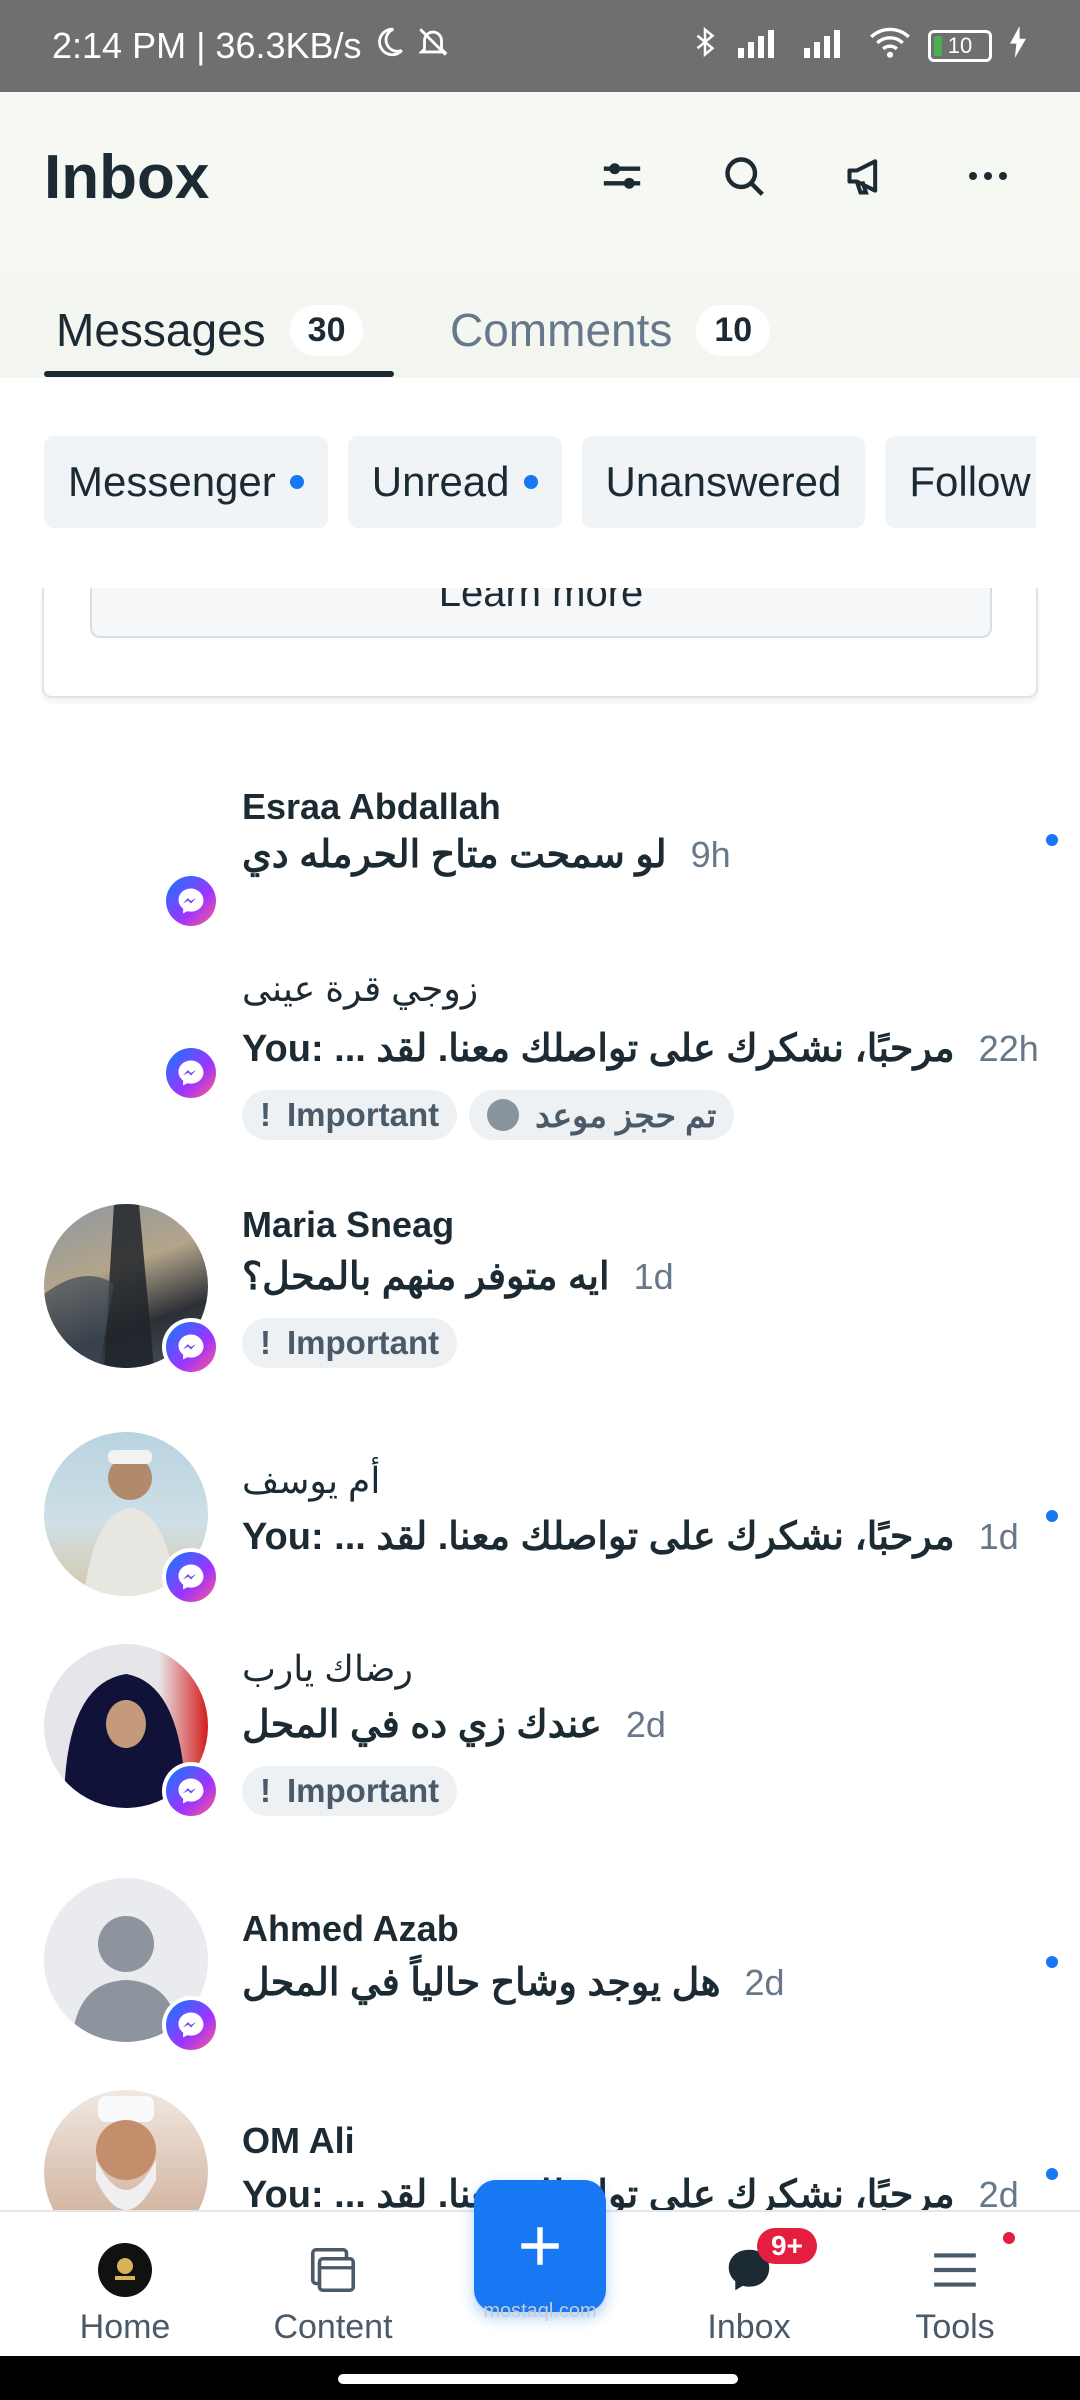  What do you see at coordinates (988, 176) in the screenshot?
I see `more-icon` at bounding box center [988, 176].